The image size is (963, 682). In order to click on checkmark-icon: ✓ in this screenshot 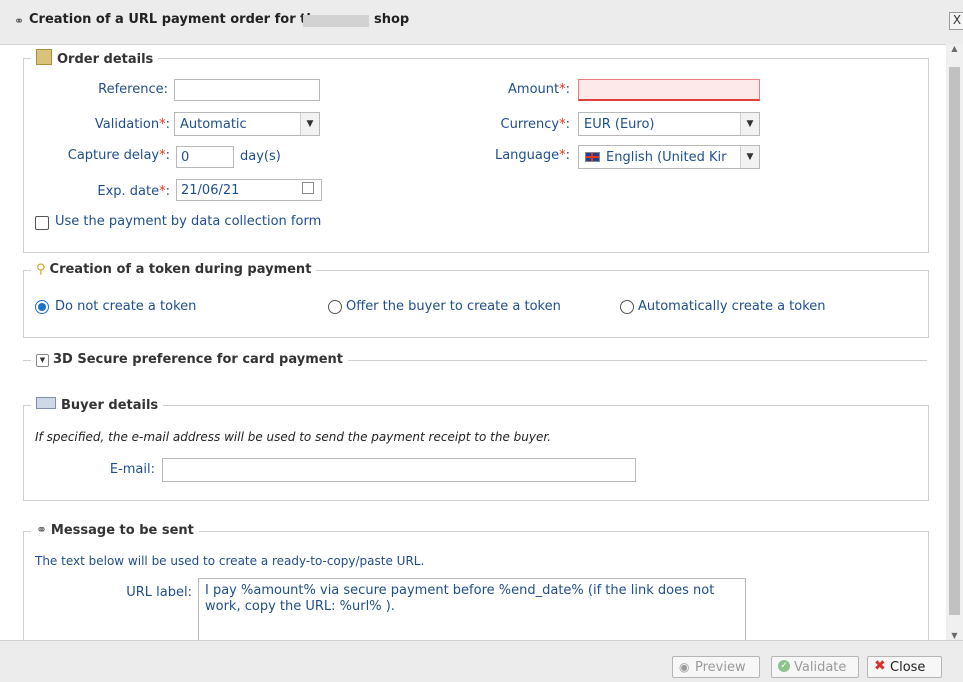, I will do `click(784, 666)`.